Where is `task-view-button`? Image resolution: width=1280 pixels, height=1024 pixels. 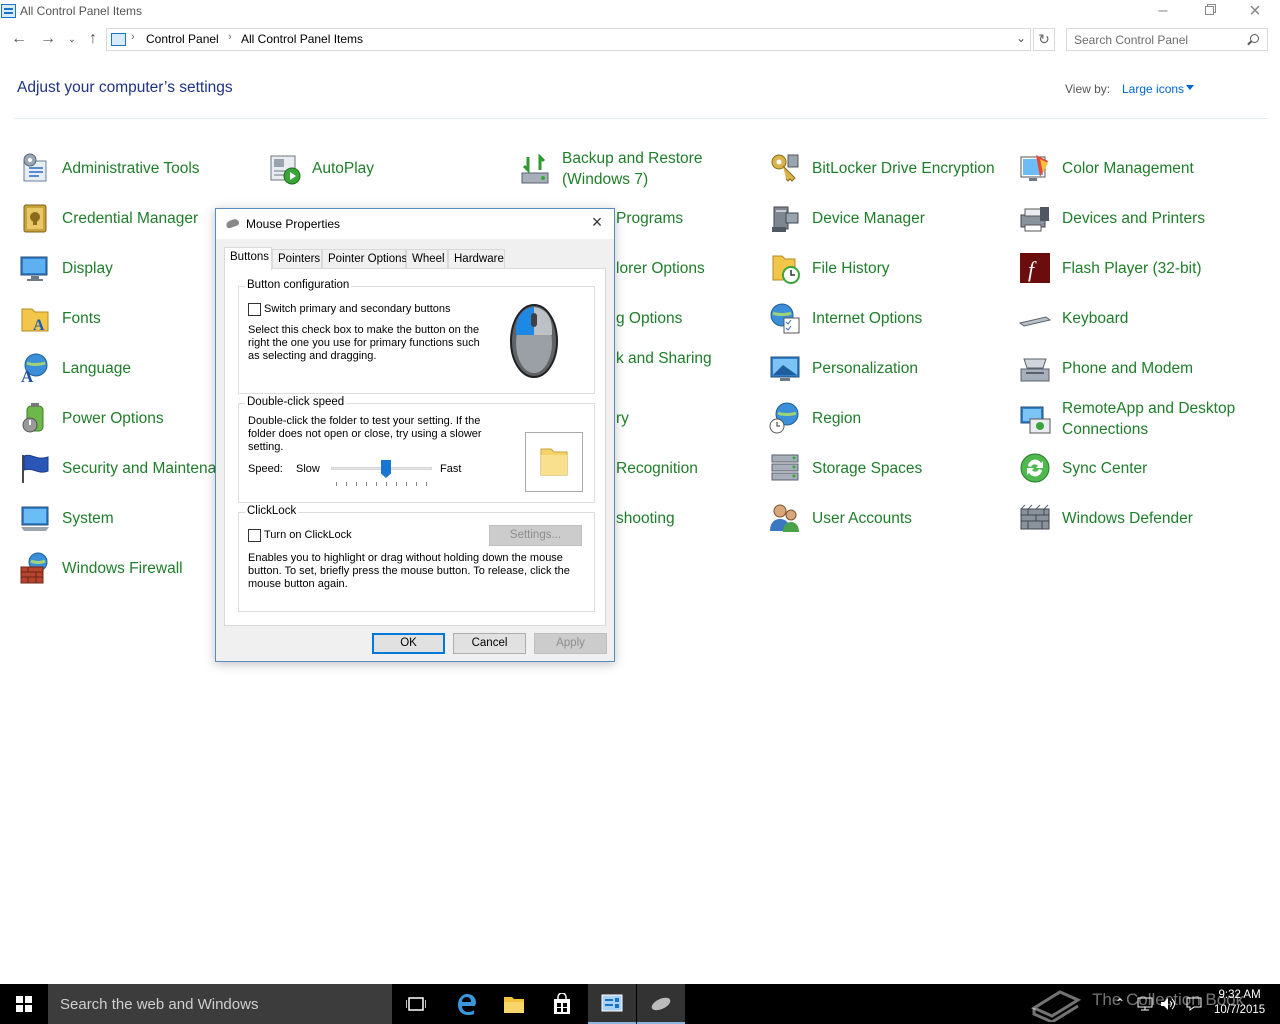 task-view-button is located at coordinates (416, 1004).